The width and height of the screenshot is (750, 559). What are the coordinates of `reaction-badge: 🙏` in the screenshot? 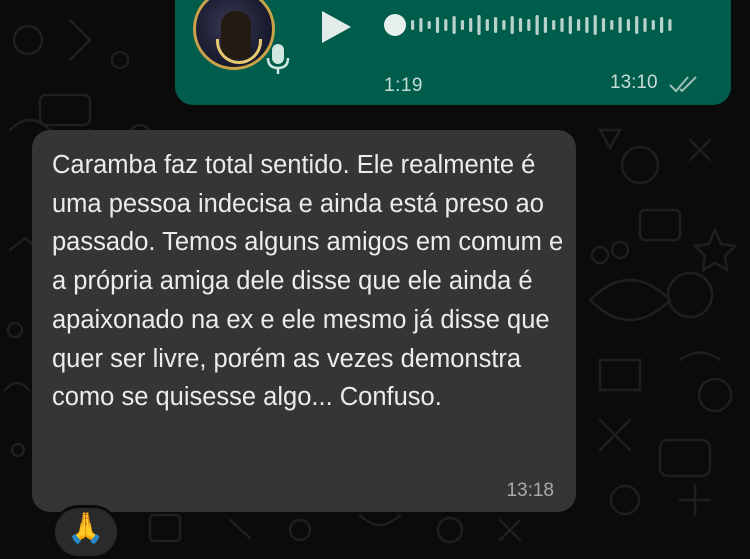 It's located at (86, 532).